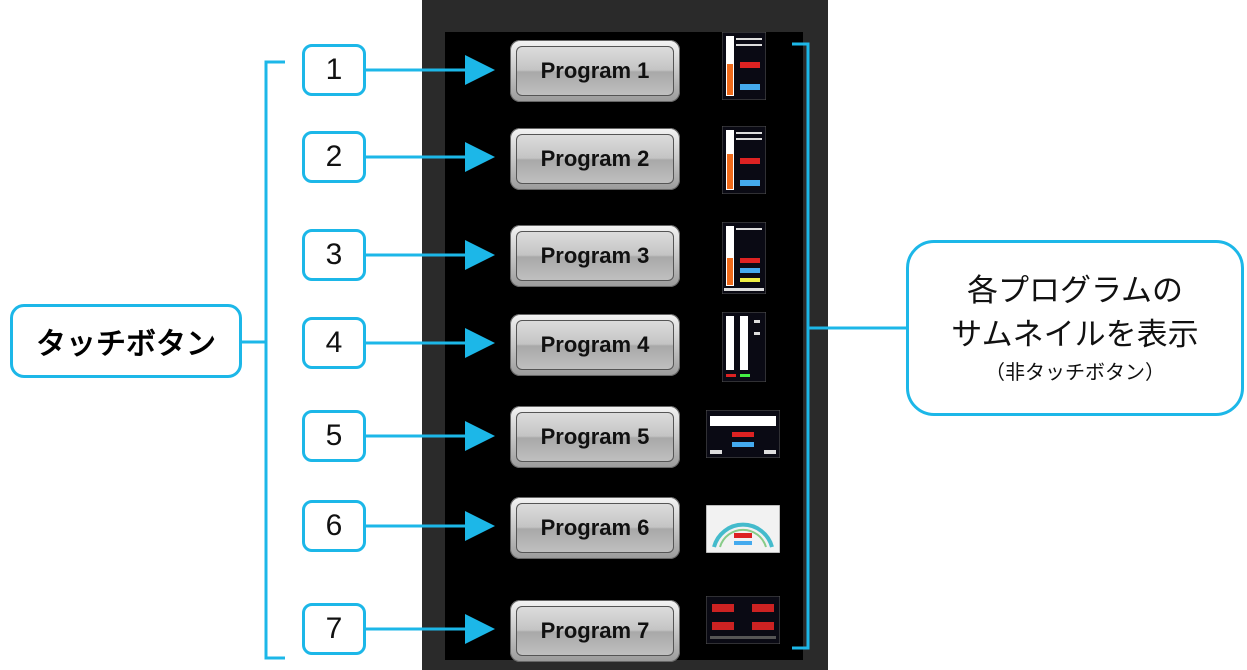 Image resolution: width=1247 pixels, height=670 pixels. I want to click on program-2-label: Program 2, so click(595, 159).